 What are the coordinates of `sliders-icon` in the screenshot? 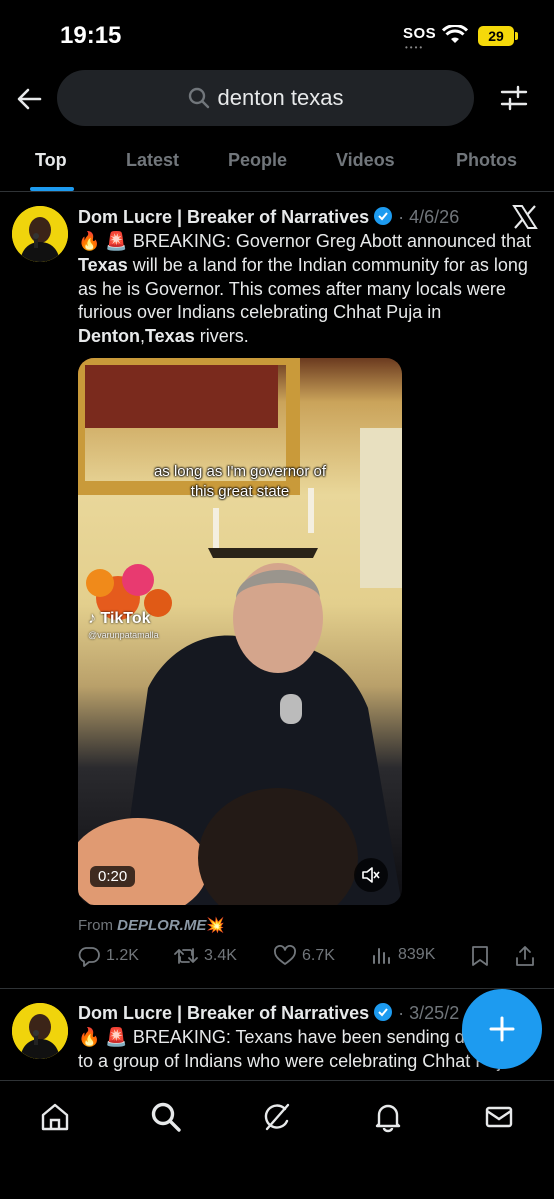 It's located at (514, 98).